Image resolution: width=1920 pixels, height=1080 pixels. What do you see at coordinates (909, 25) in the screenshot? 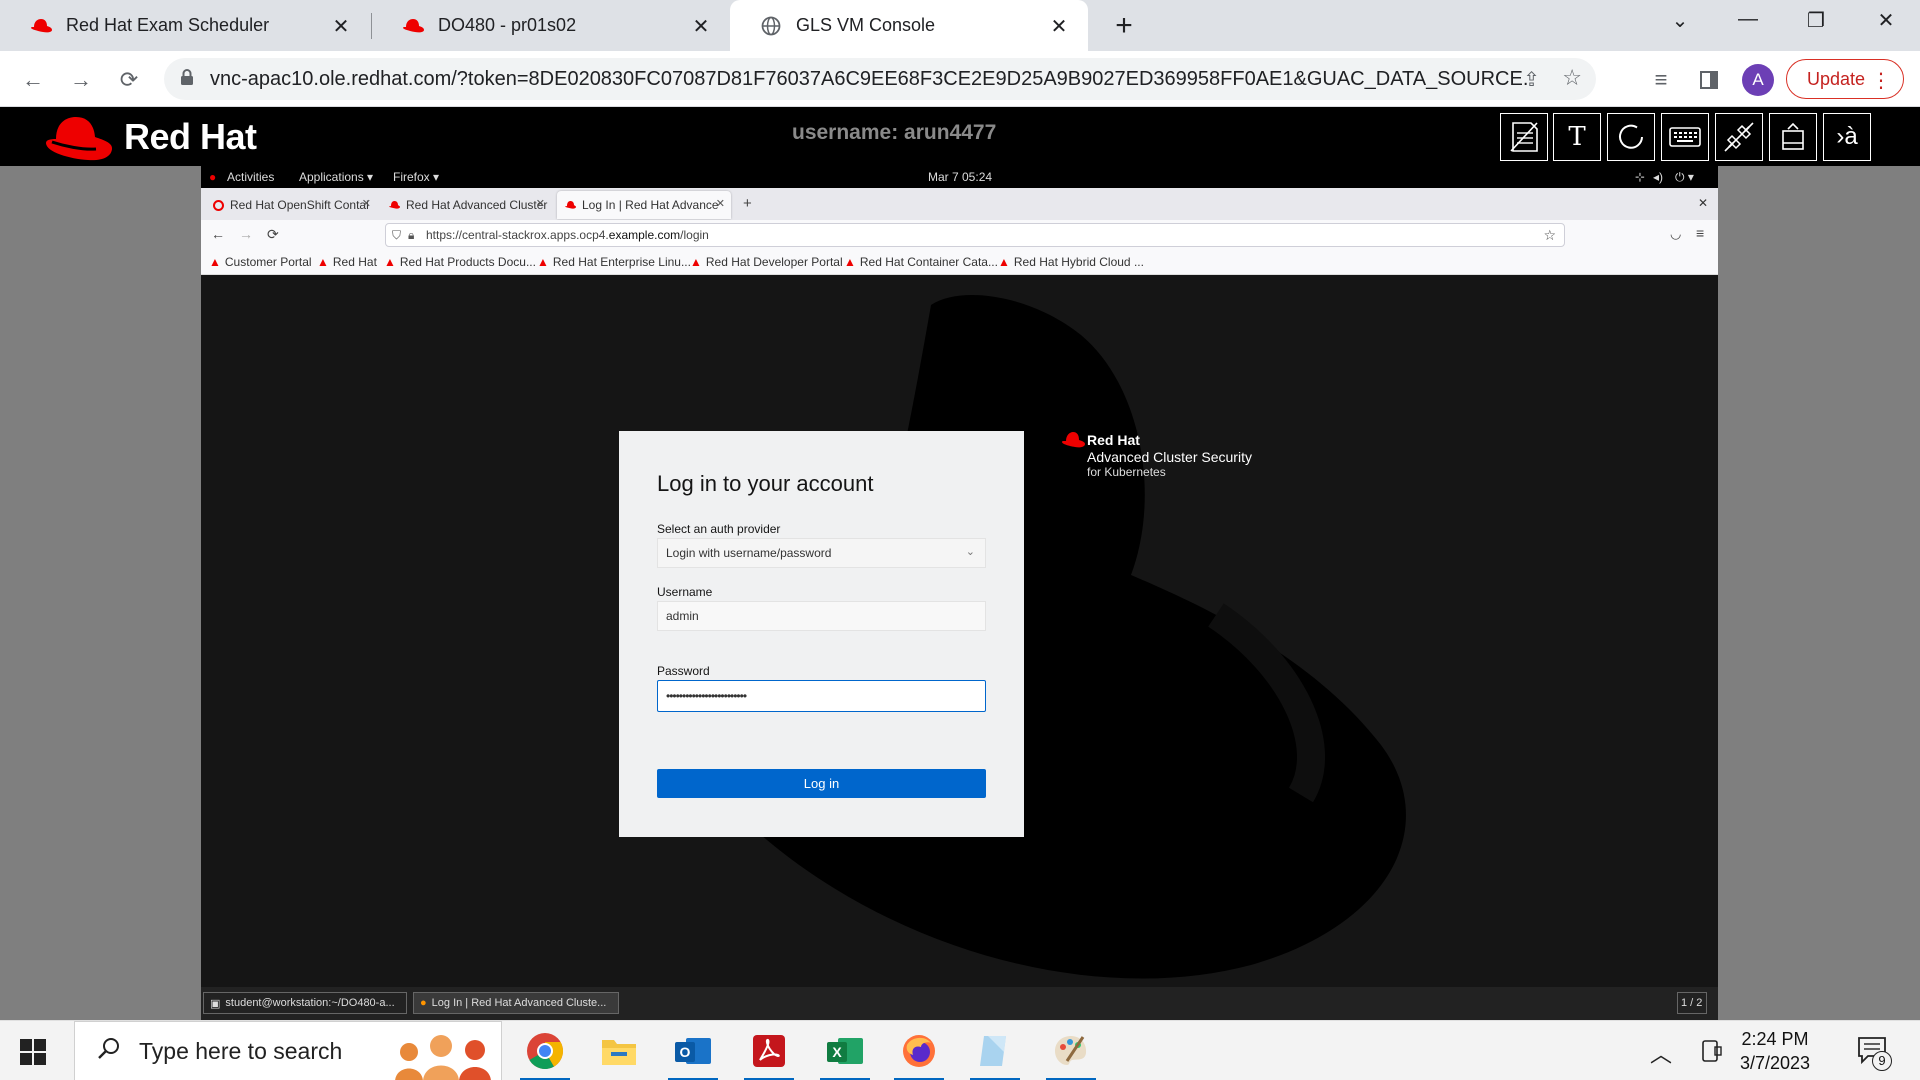
I see `tab-gls-vm-console: GLS VM Console ✕` at bounding box center [909, 25].